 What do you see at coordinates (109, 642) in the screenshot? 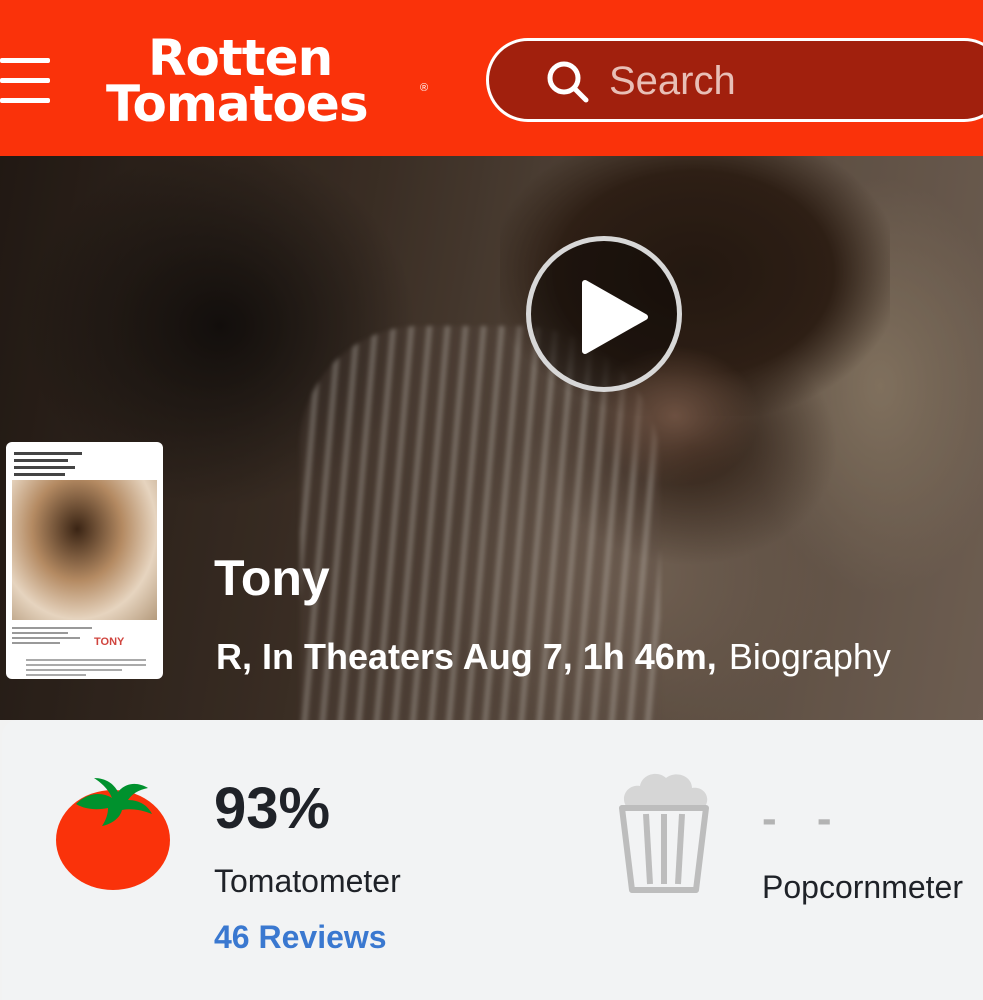
I see `poster-title: TONY` at bounding box center [109, 642].